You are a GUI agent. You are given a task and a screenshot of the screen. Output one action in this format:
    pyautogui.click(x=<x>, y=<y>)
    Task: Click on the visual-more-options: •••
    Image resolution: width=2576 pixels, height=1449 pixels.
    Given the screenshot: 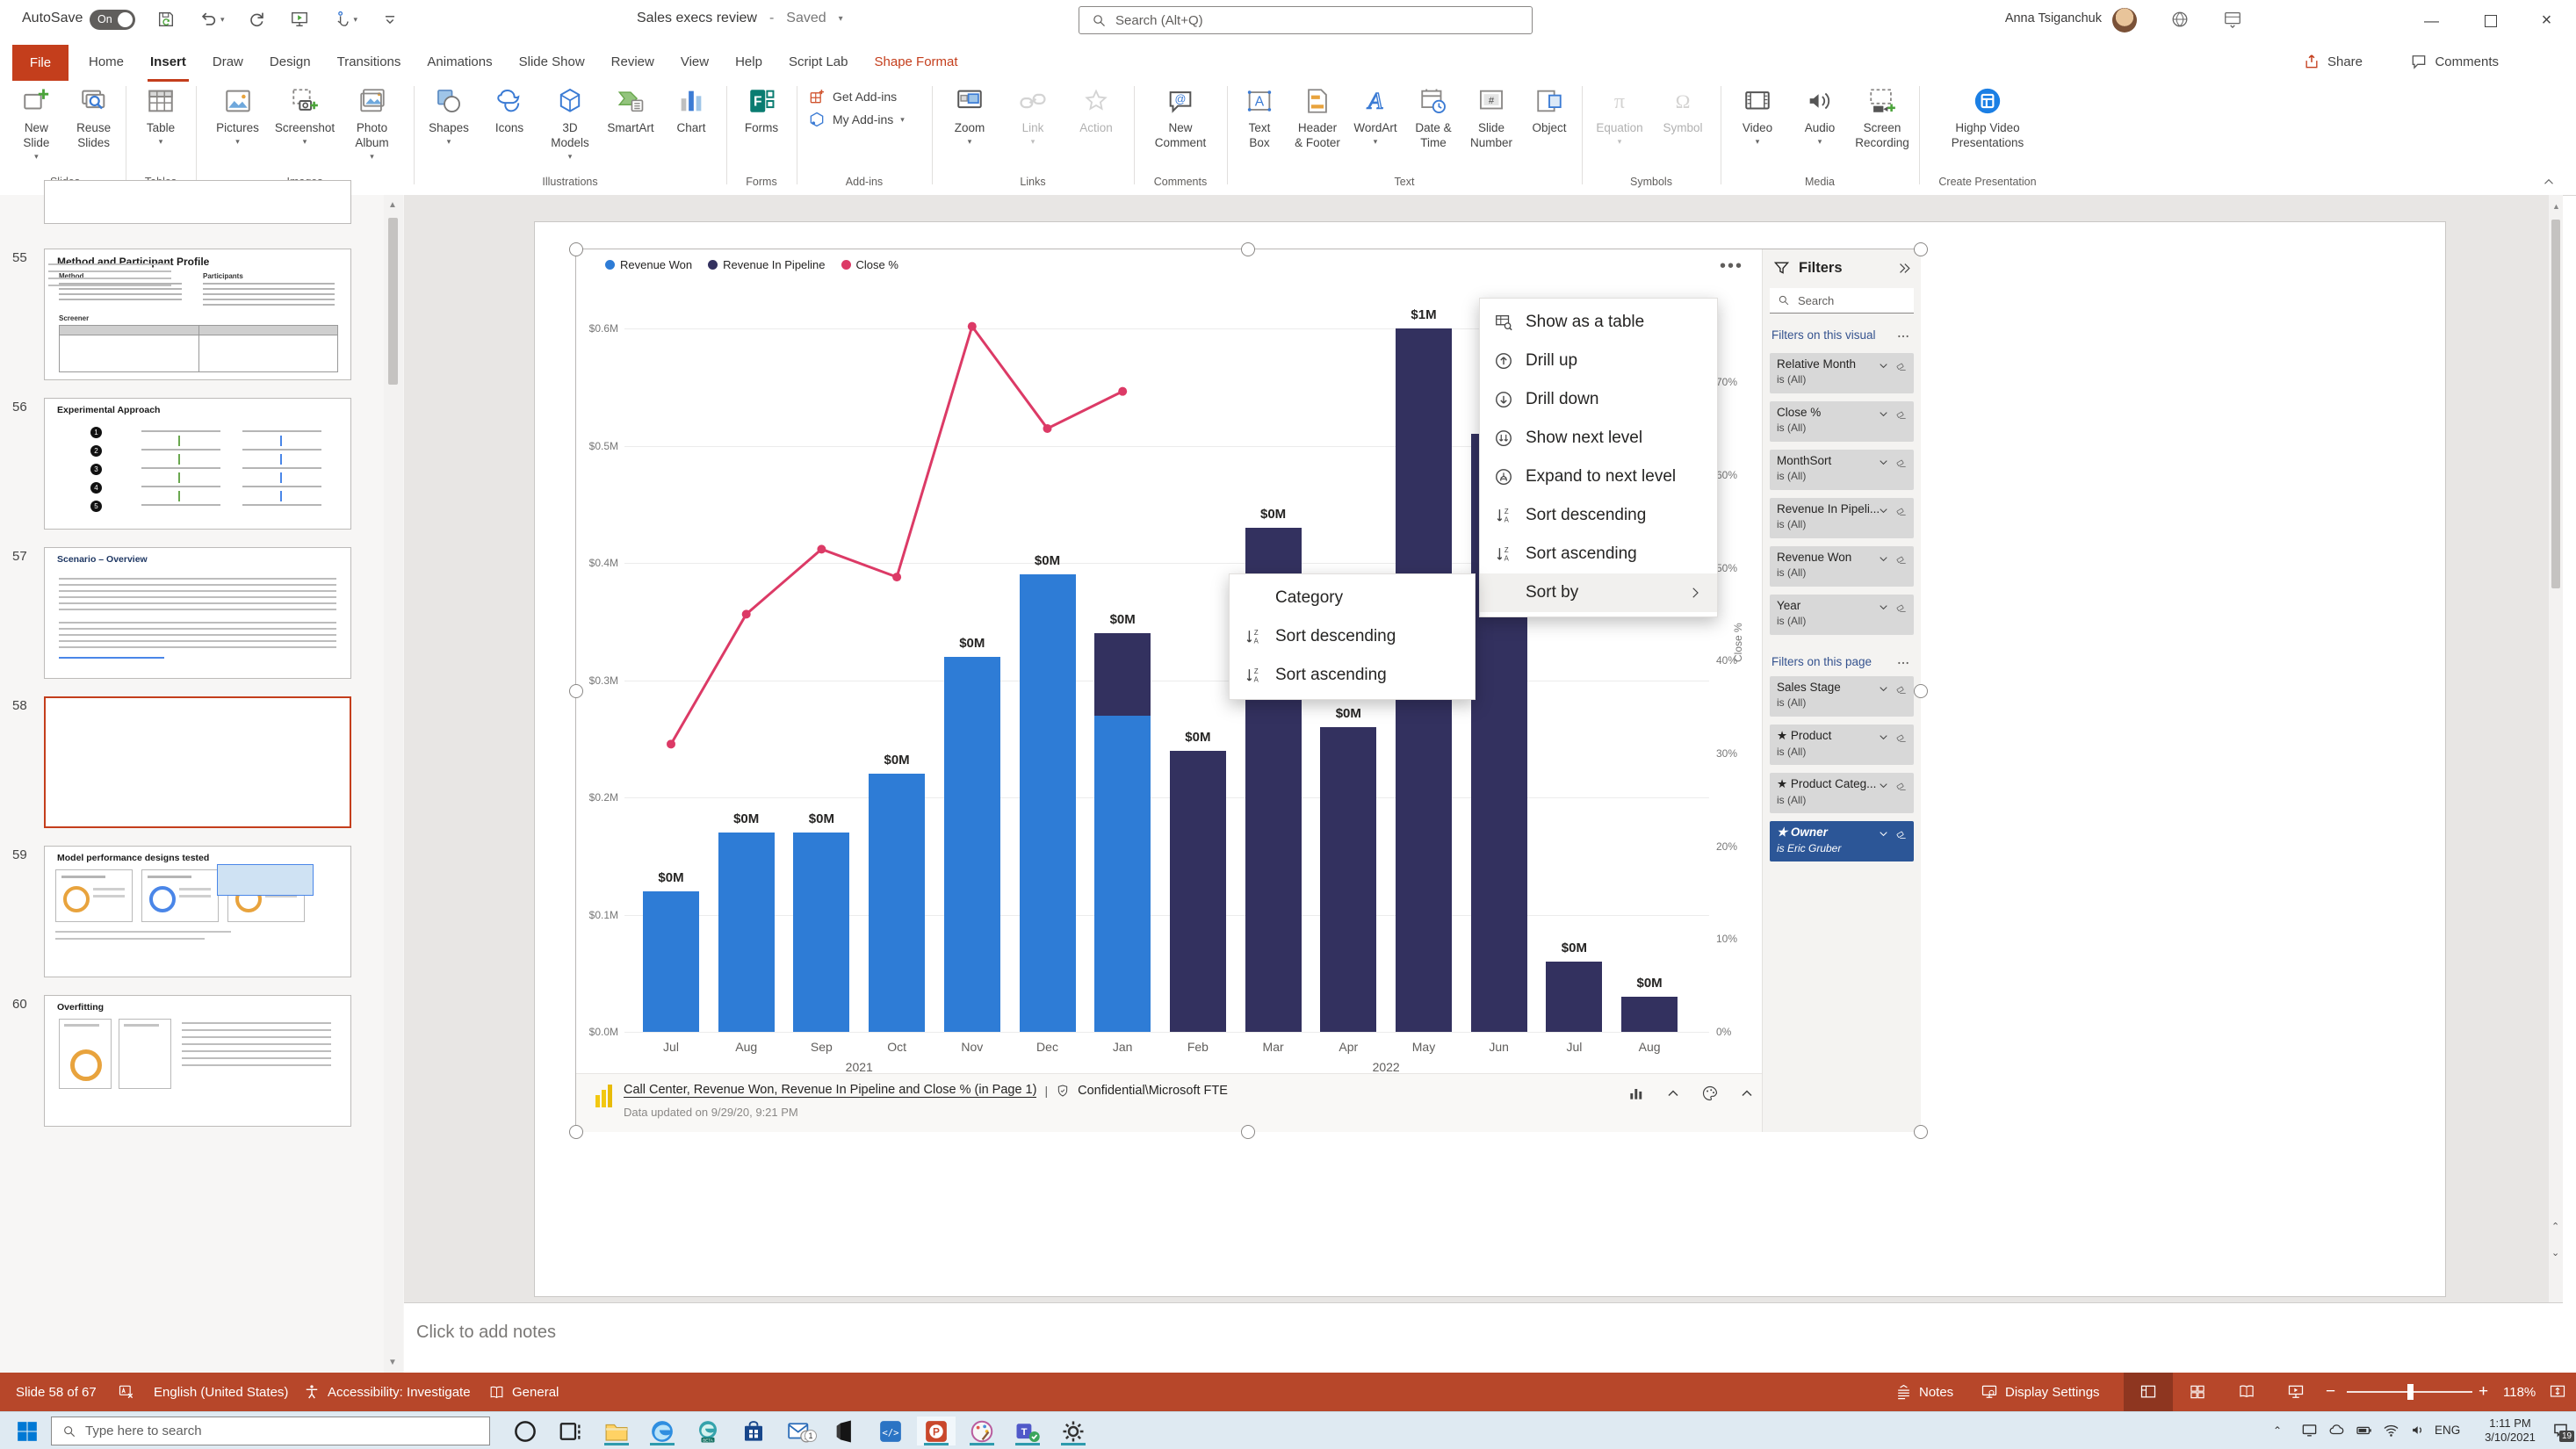 What is the action you would take?
    pyautogui.click(x=1731, y=266)
    